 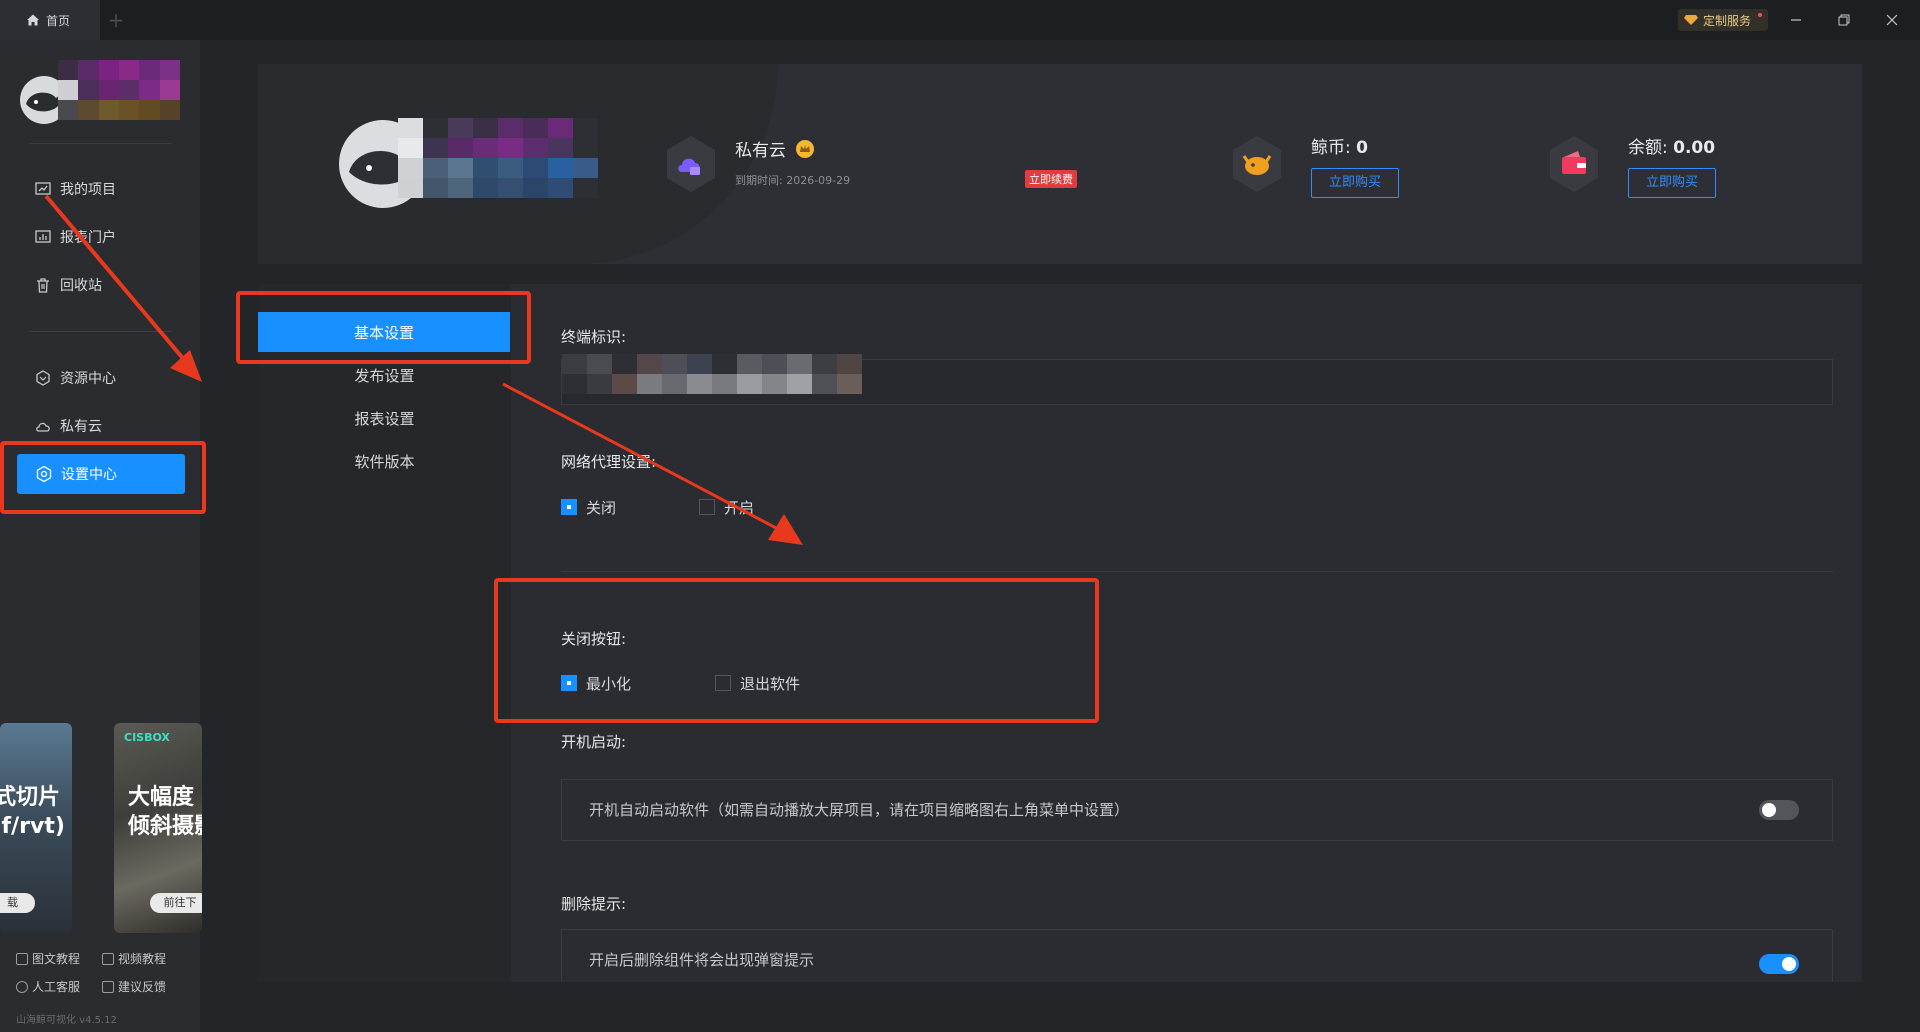 What do you see at coordinates (707, 507) in the screenshot?
I see `proxy-on-checkbox` at bounding box center [707, 507].